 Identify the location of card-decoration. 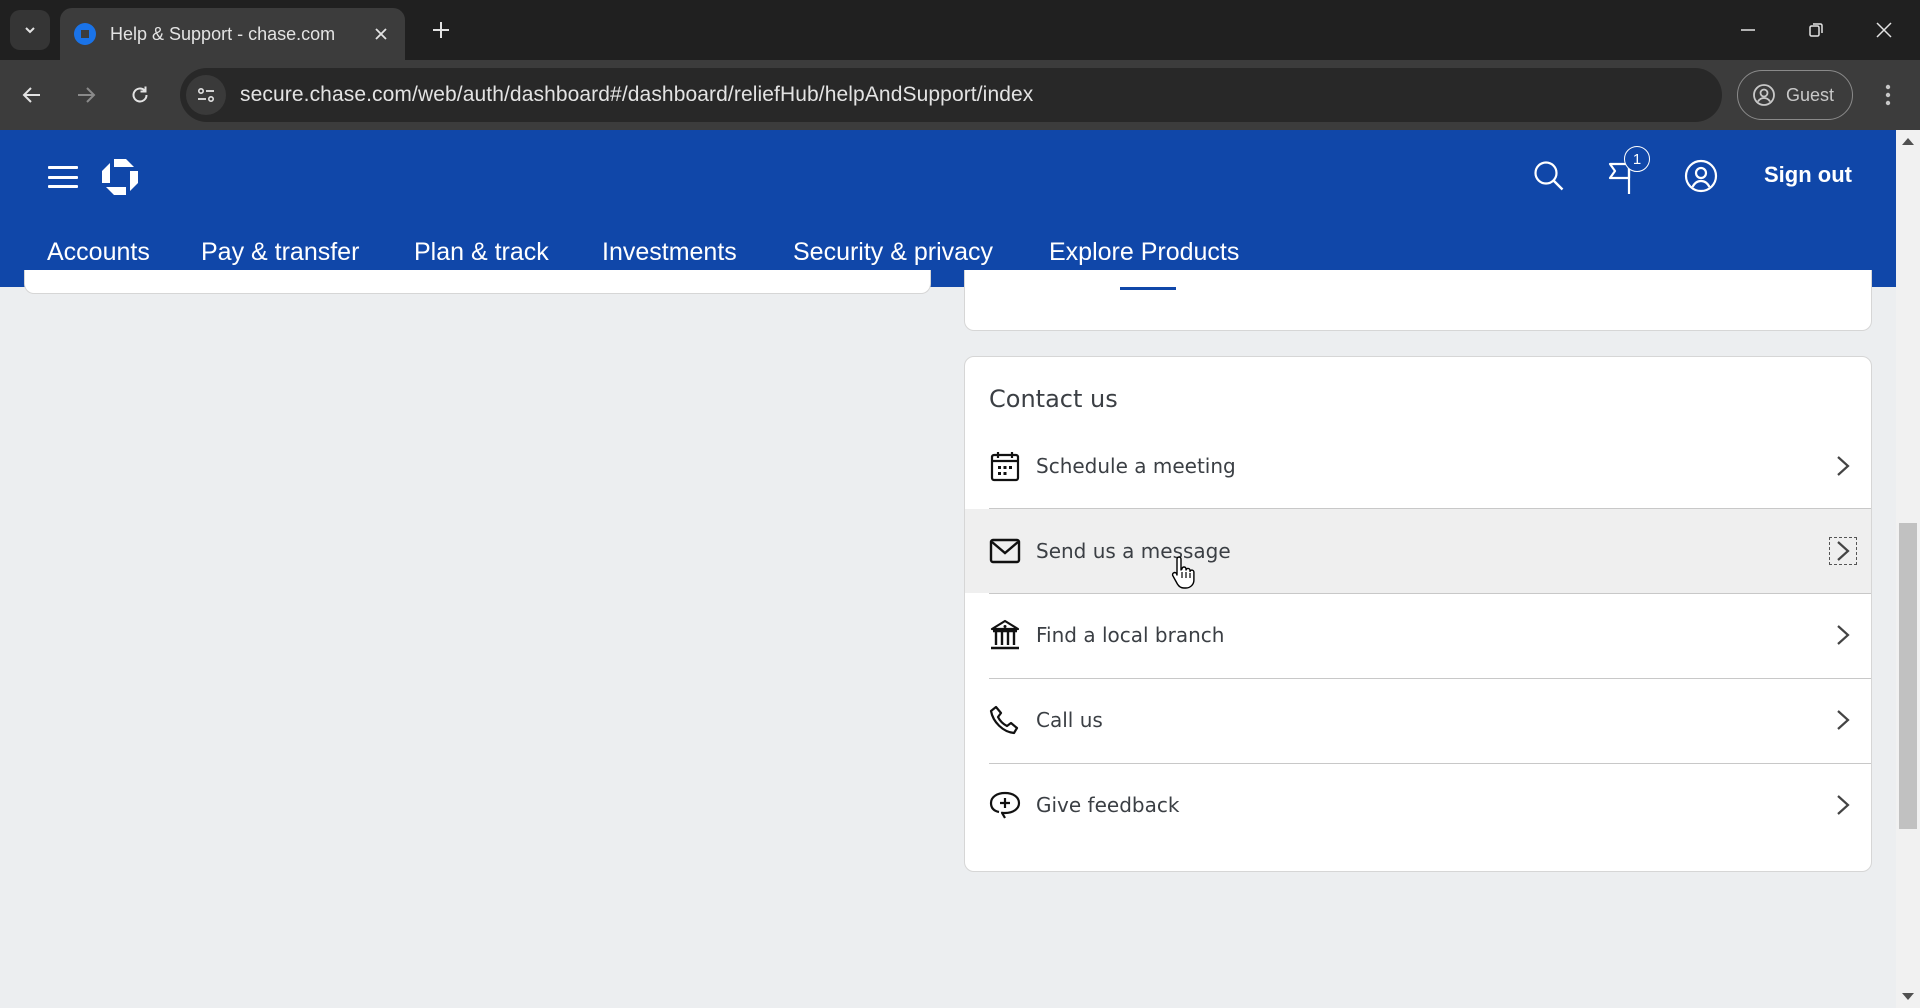
(1148, 288).